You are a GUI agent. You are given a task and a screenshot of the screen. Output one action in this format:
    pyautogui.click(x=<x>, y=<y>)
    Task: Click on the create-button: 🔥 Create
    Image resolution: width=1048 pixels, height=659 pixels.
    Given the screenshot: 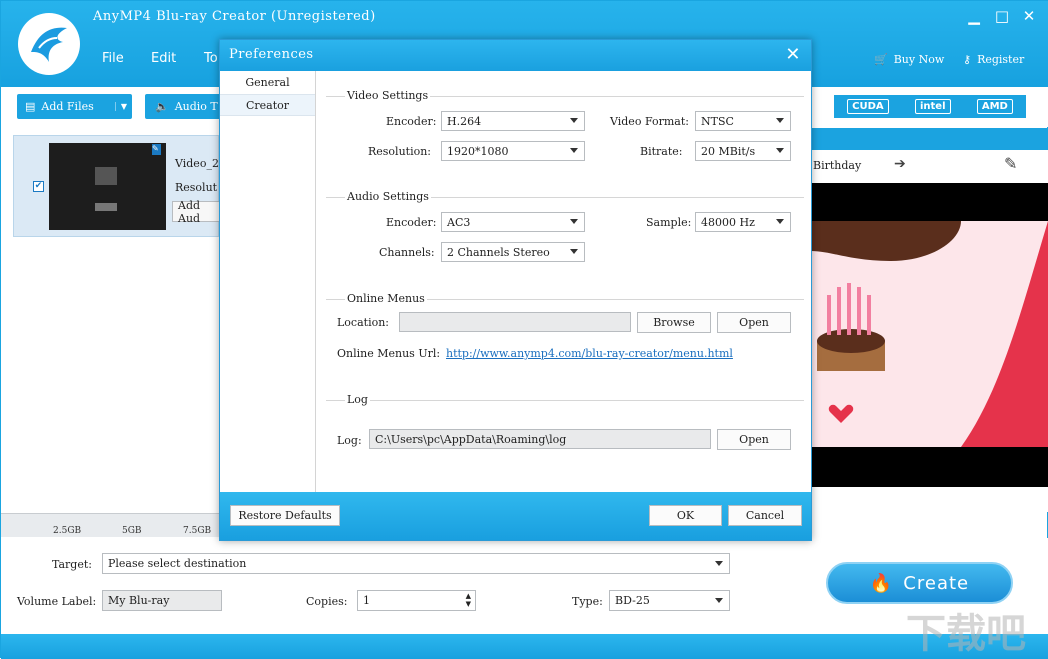 What is the action you would take?
    pyautogui.click(x=919, y=583)
    